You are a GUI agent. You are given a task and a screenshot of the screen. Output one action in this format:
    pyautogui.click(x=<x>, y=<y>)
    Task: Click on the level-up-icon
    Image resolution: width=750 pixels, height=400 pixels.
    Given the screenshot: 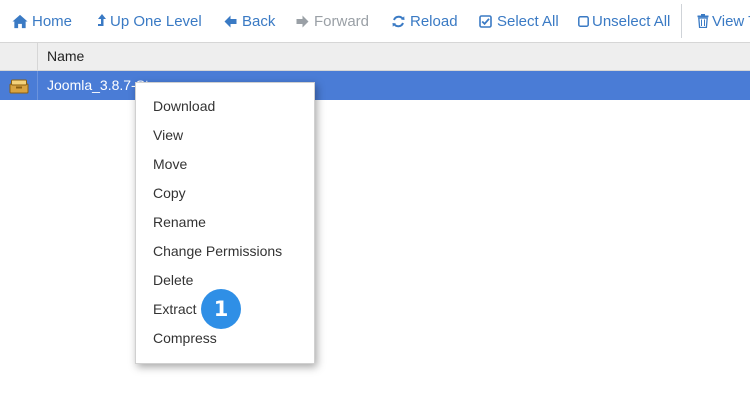 What is the action you would take?
    pyautogui.click(x=102, y=21)
    